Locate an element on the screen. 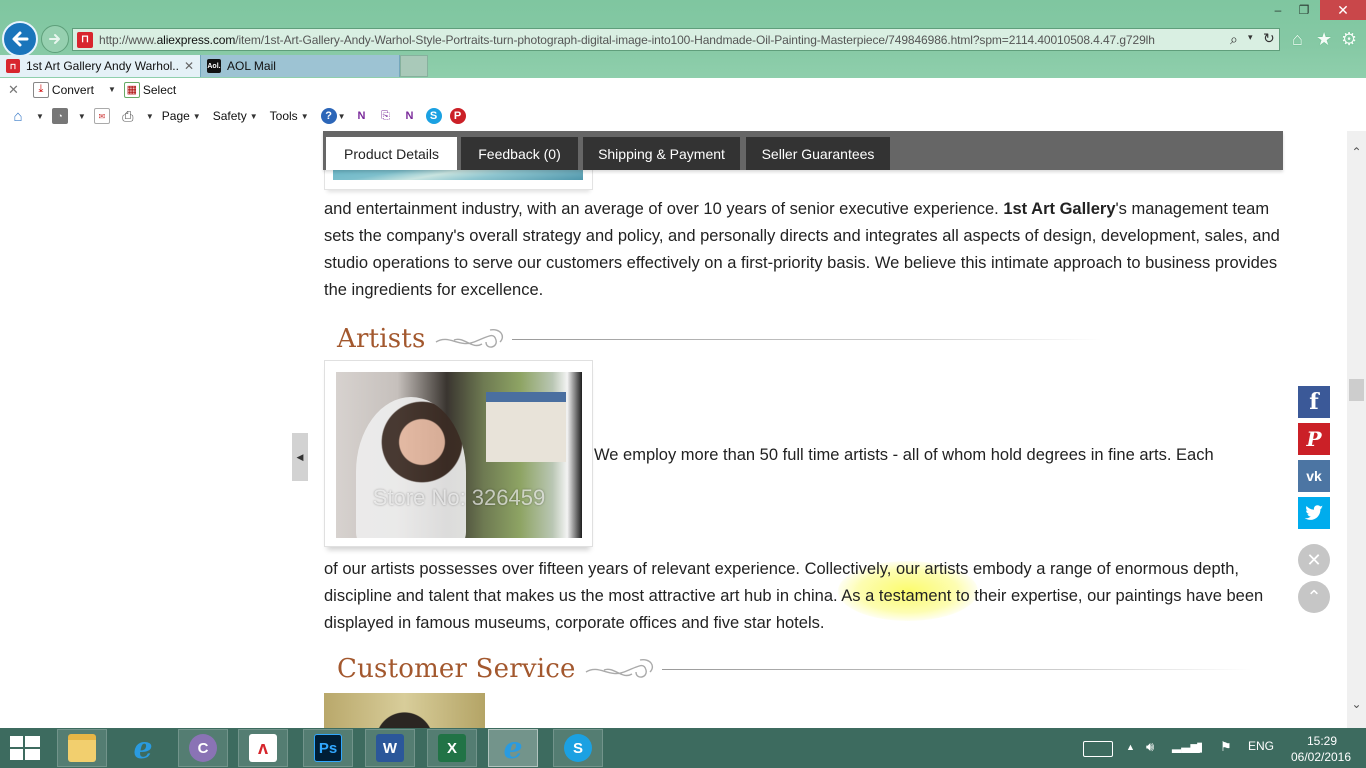  volume-icon: 🔊︎ is located at coordinates (1150, 747).